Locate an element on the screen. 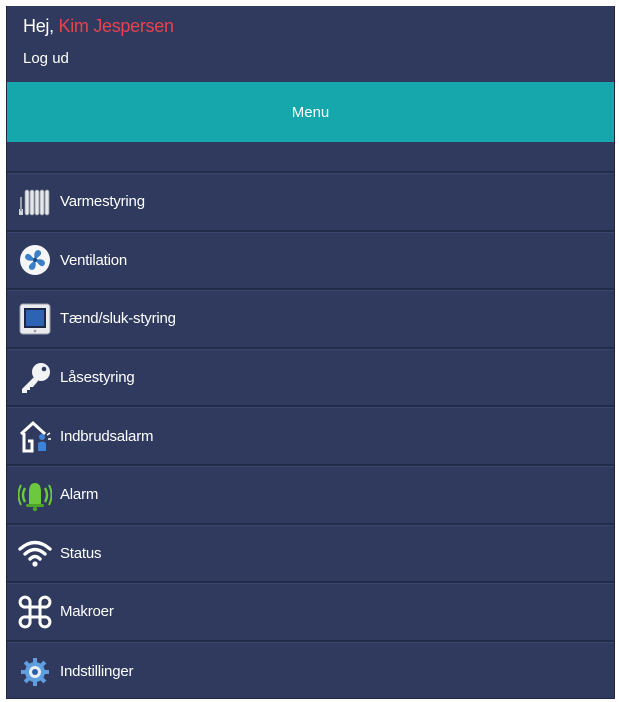 The image size is (619, 702). menu-item-ventilation: Ventilation is located at coordinates (310, 261).